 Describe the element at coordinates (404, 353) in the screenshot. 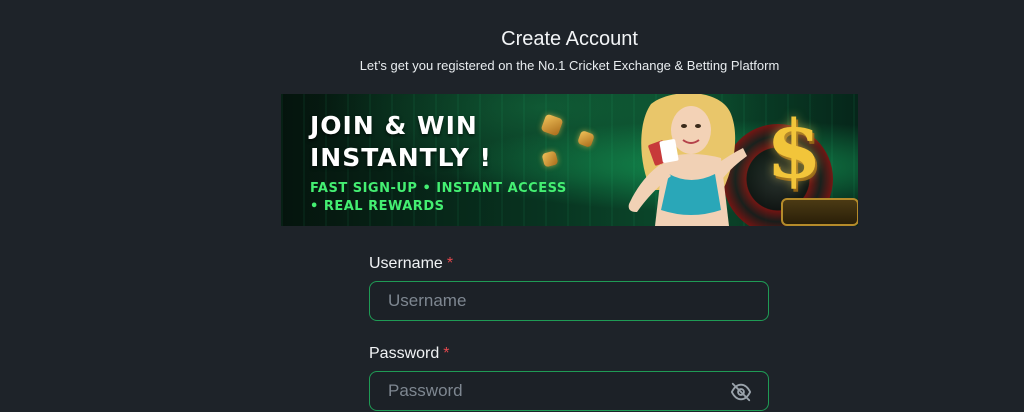

I see `password-label-text: Password` at that location.